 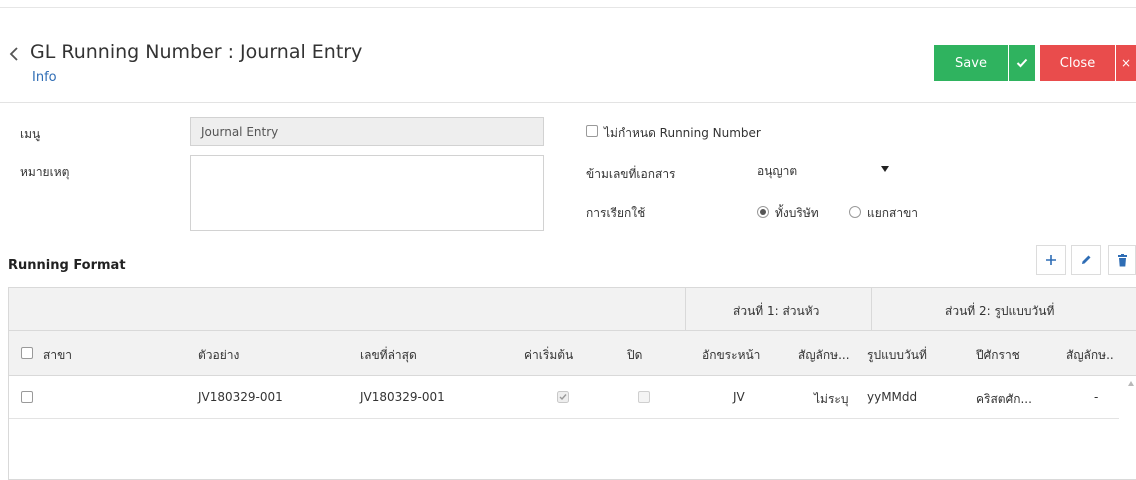 I want to click on info-link: Info, so click(x=44, y=77).